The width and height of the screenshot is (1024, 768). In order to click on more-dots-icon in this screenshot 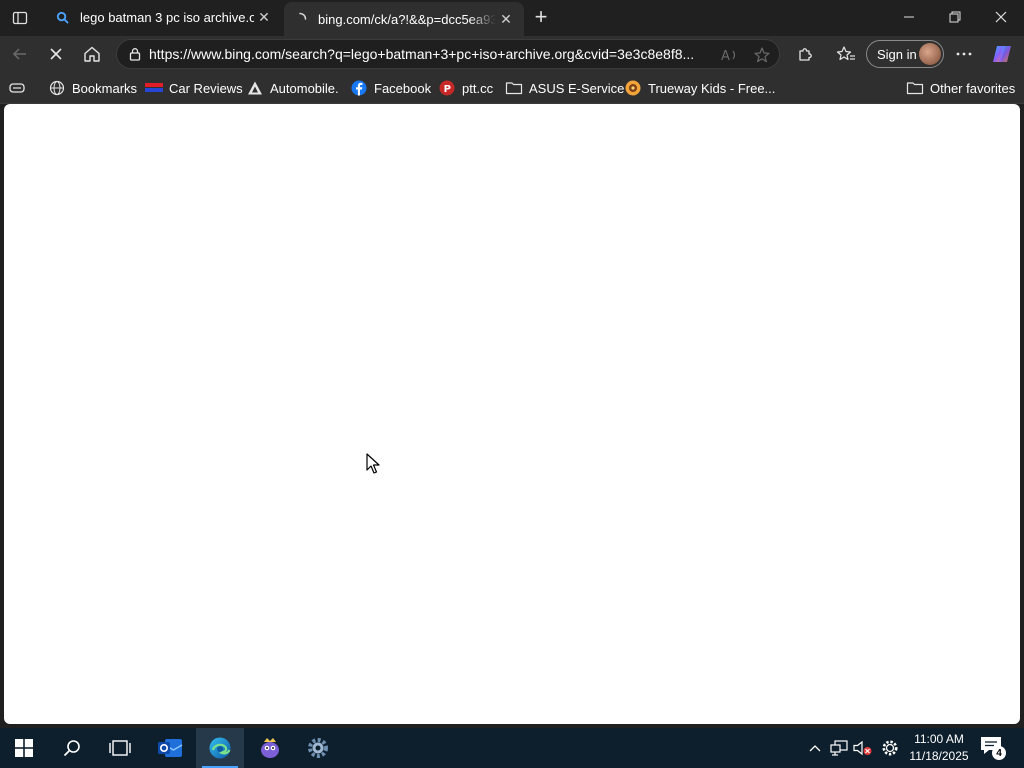, I will do `click(964, 54)`.